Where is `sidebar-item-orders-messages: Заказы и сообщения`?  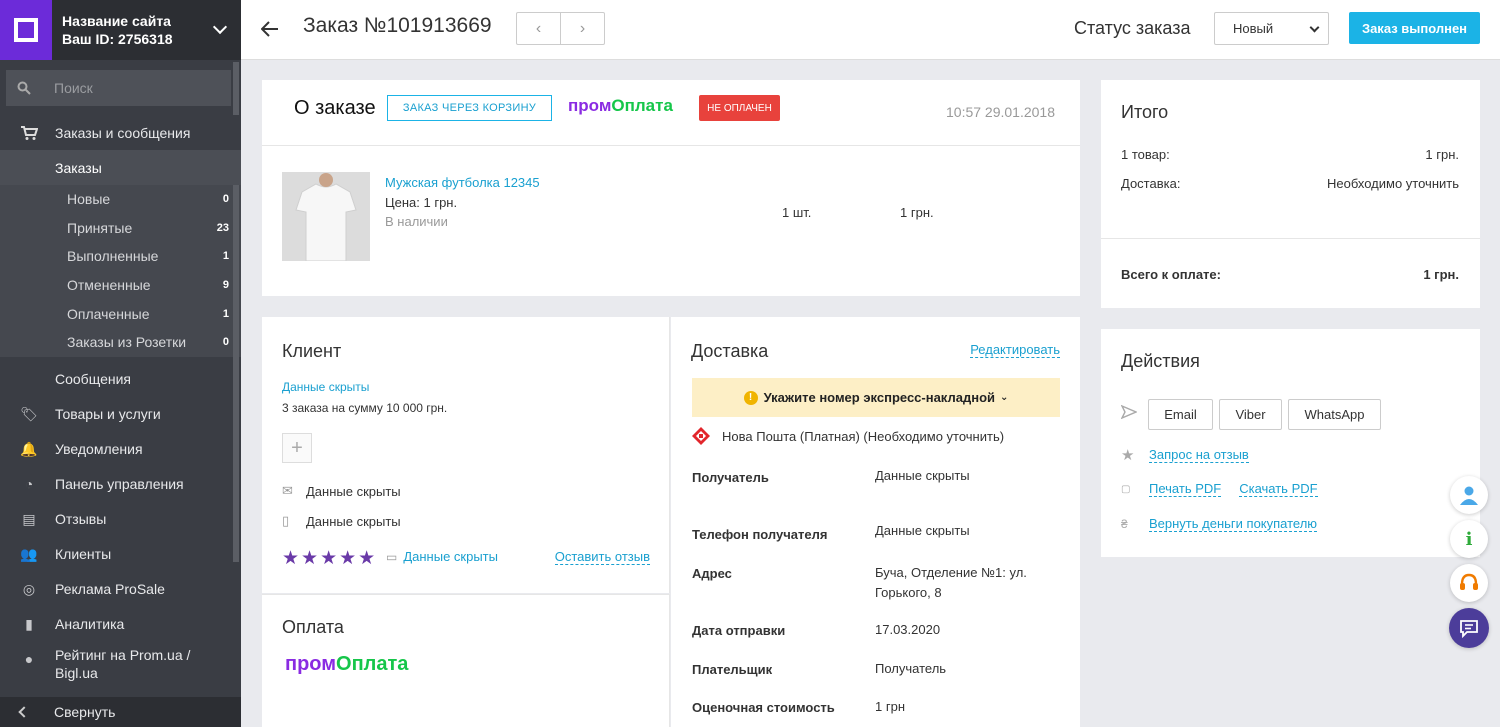
sidebar-item-orders-messages: Заказы и сообщения is located at coordinates (120, 132).